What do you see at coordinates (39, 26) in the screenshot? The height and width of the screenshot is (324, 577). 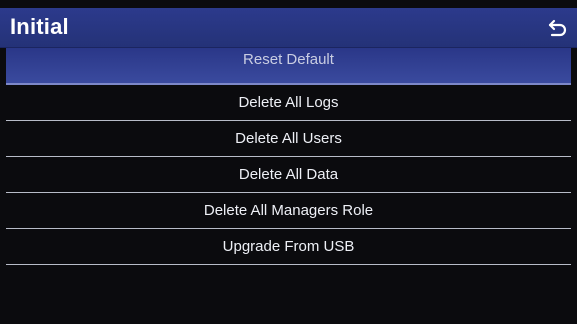 I see `page-title: Initial` at bounding box center [39, 26].